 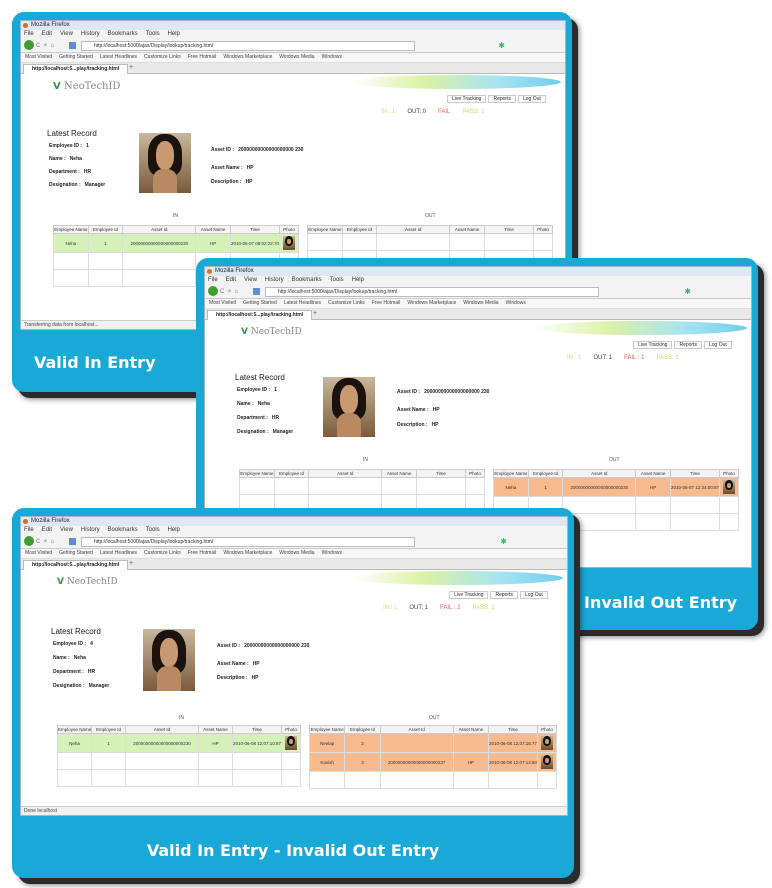 What do you see at coordinates (275, 390) in the screenshot?
I see `value: 1` at bounding box center [275, 390].